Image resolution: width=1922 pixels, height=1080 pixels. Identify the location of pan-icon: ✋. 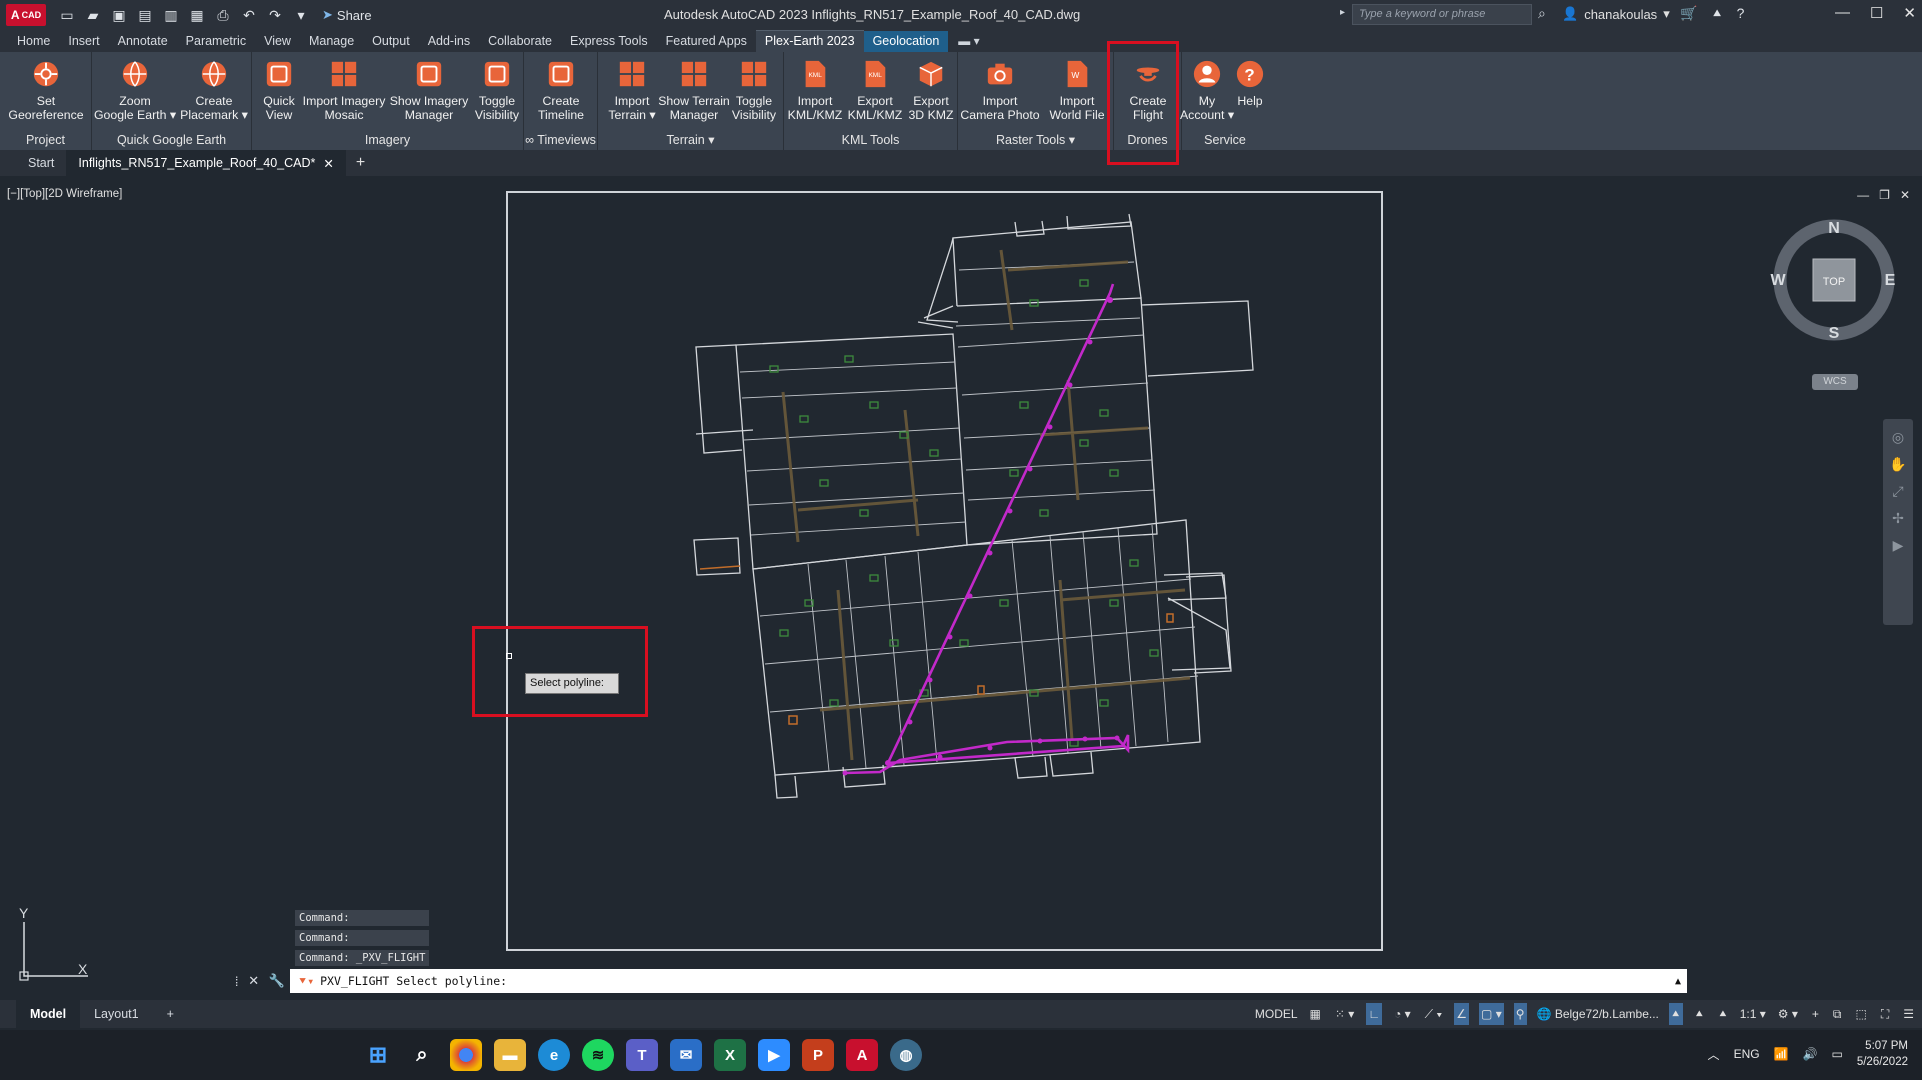
(1897, 464).